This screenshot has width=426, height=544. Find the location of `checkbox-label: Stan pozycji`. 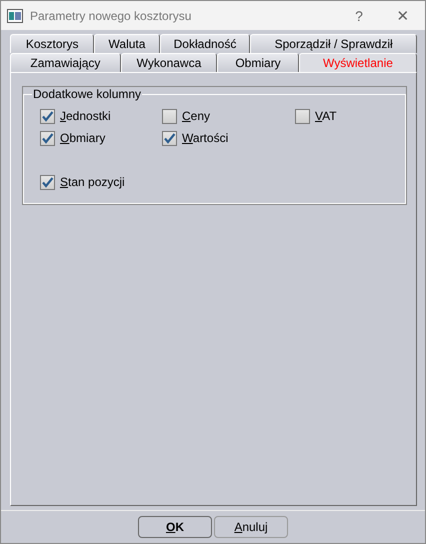

checkbox-label: Stan pozycji is located at coordinates (92, 182).